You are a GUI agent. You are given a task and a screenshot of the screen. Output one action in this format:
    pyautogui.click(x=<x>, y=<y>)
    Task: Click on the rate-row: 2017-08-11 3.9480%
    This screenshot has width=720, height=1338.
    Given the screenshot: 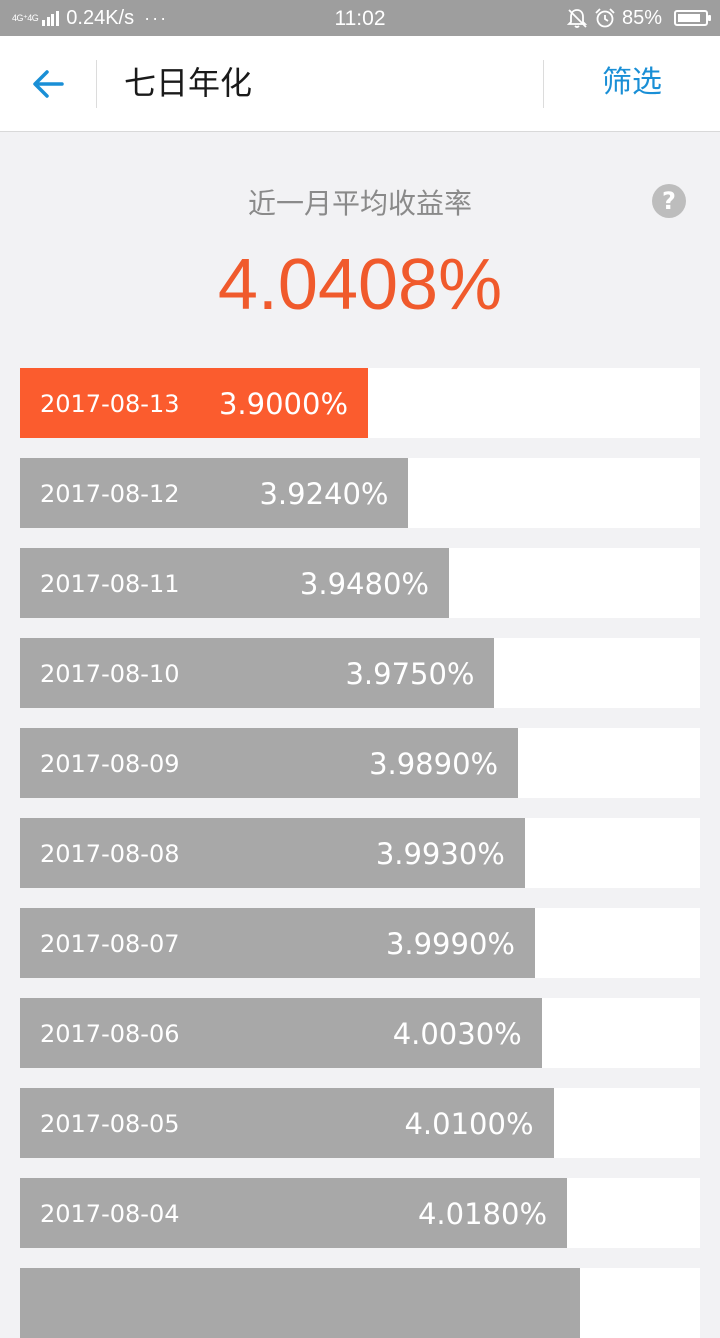 What is the action you would take?
    pyautogui.click(x=360, y=583)
    